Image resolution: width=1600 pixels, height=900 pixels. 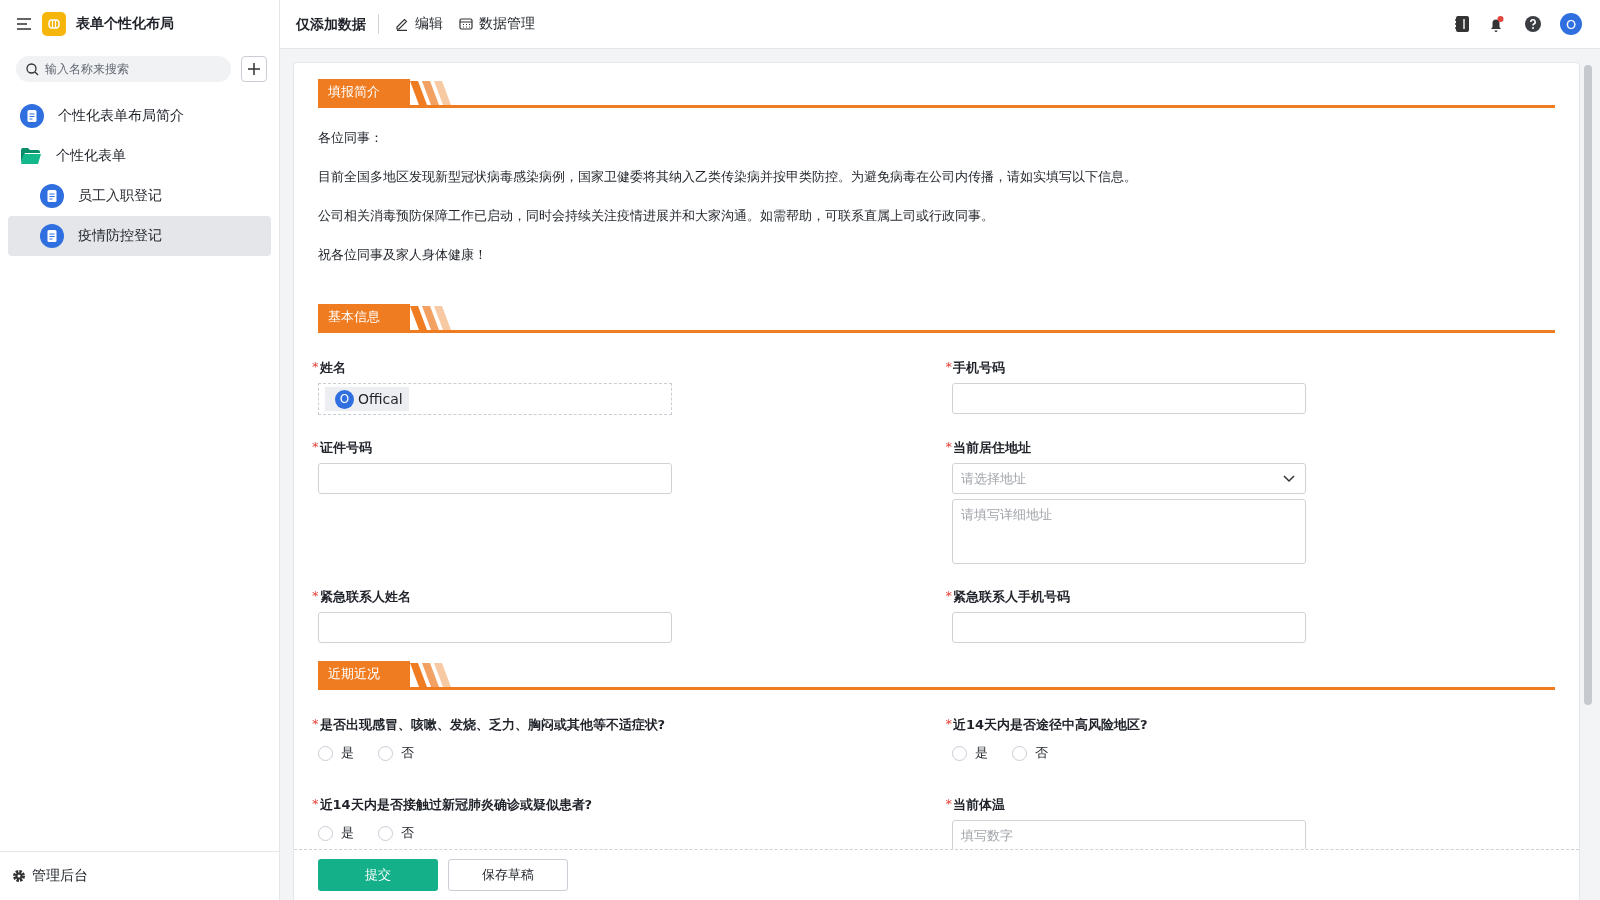 What do you see at coordinates (139, 236) in the screenshot?
I see `sidebar-item: 疫情防控登记` at bounding box center [139, 236].